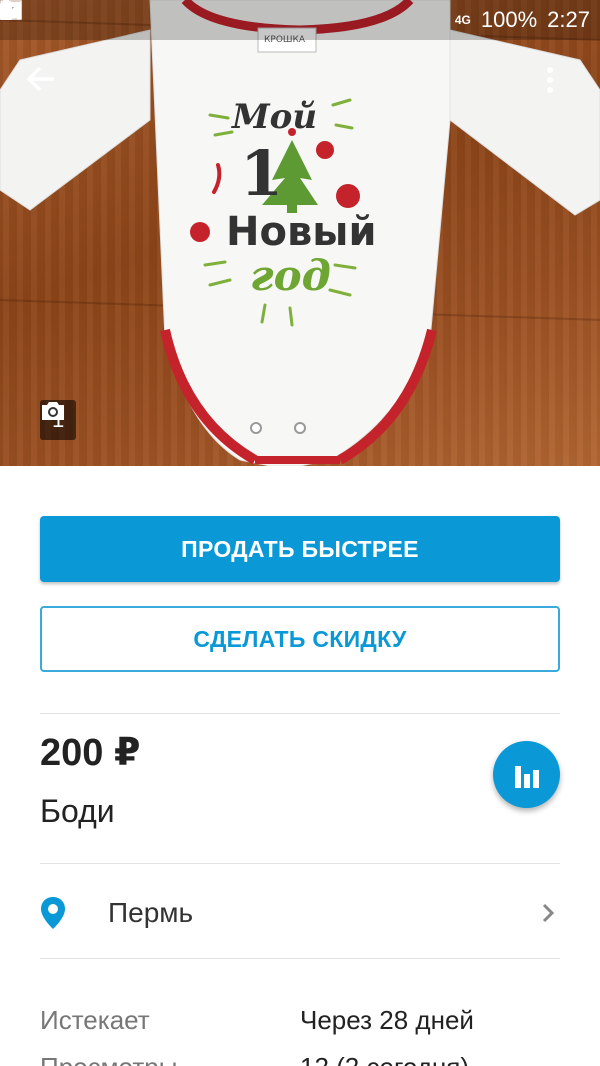  What do you see at coordinates (60, 913) in the screenshot?
I see `location-pin-icon` at bounding box center [60, 913].